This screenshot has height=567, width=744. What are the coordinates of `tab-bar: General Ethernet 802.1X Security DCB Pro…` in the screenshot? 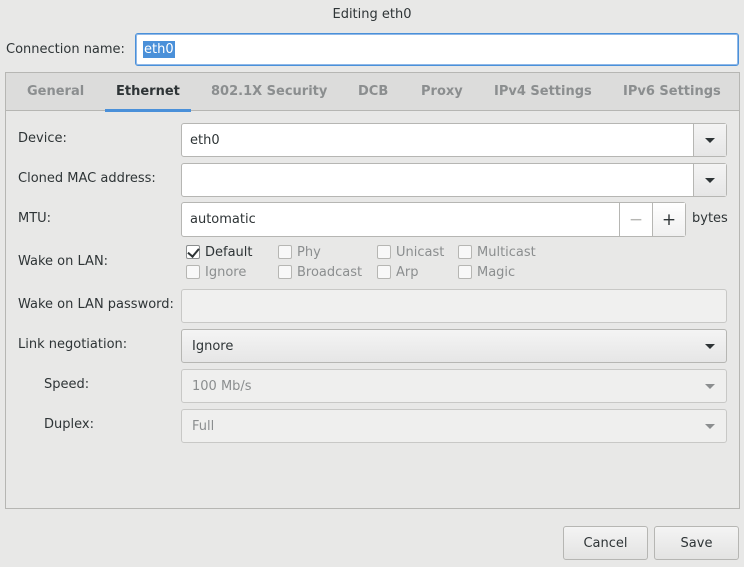 It's located at (372, 92).